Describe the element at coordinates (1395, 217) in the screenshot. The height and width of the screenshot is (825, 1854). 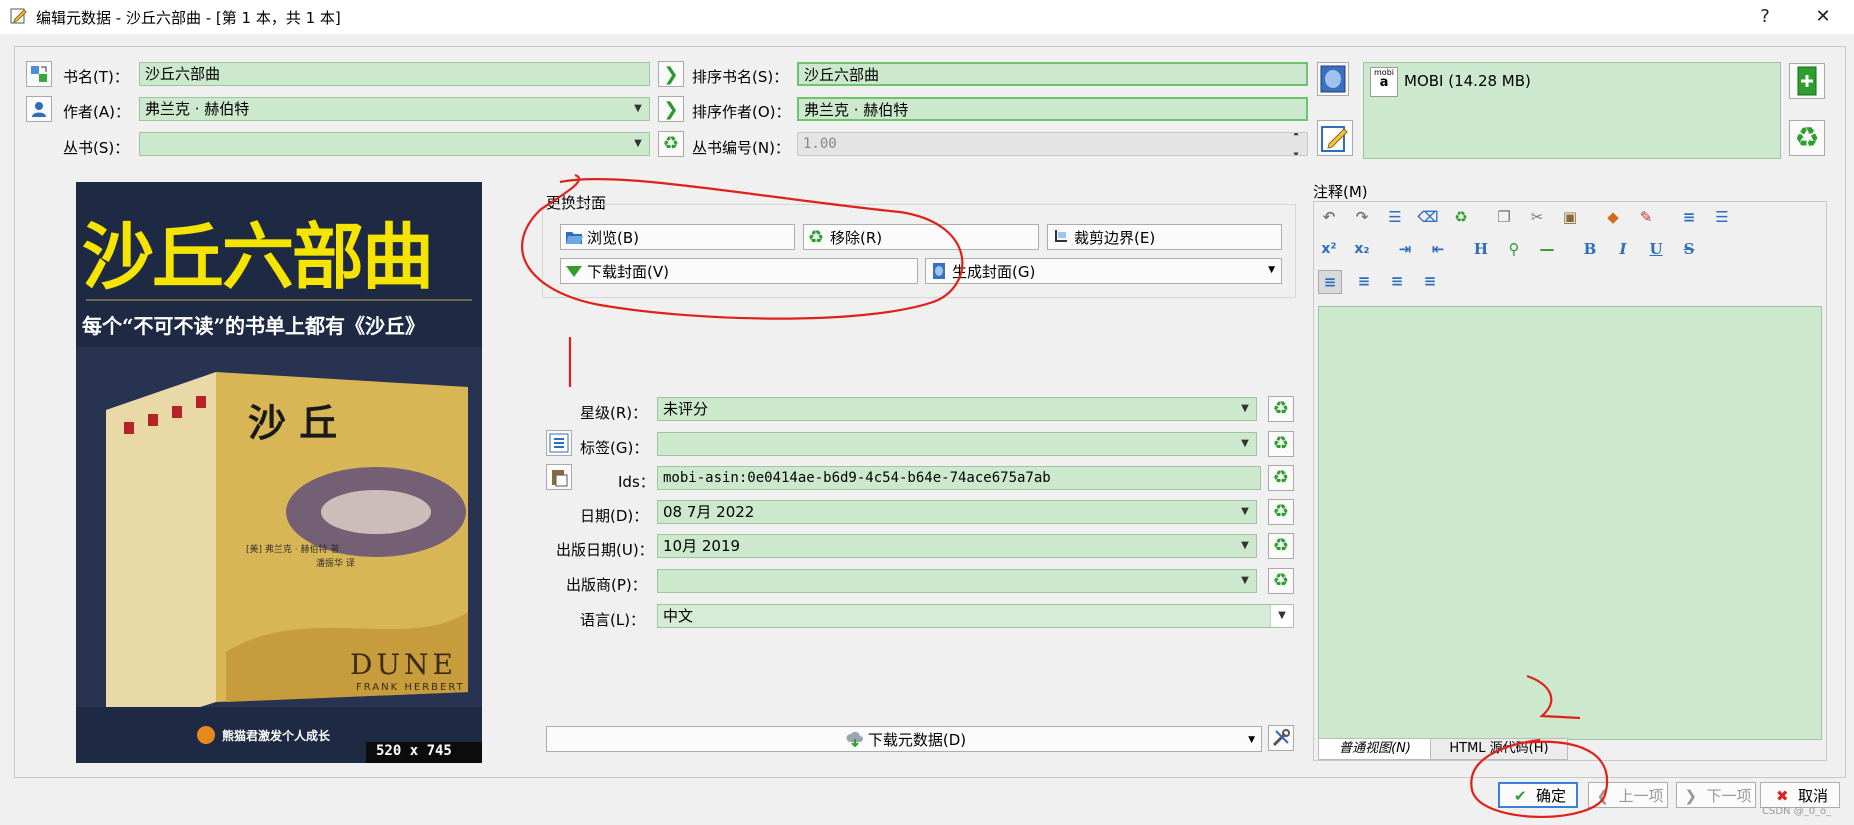
I see `select-all-icon: ☰` at that location.